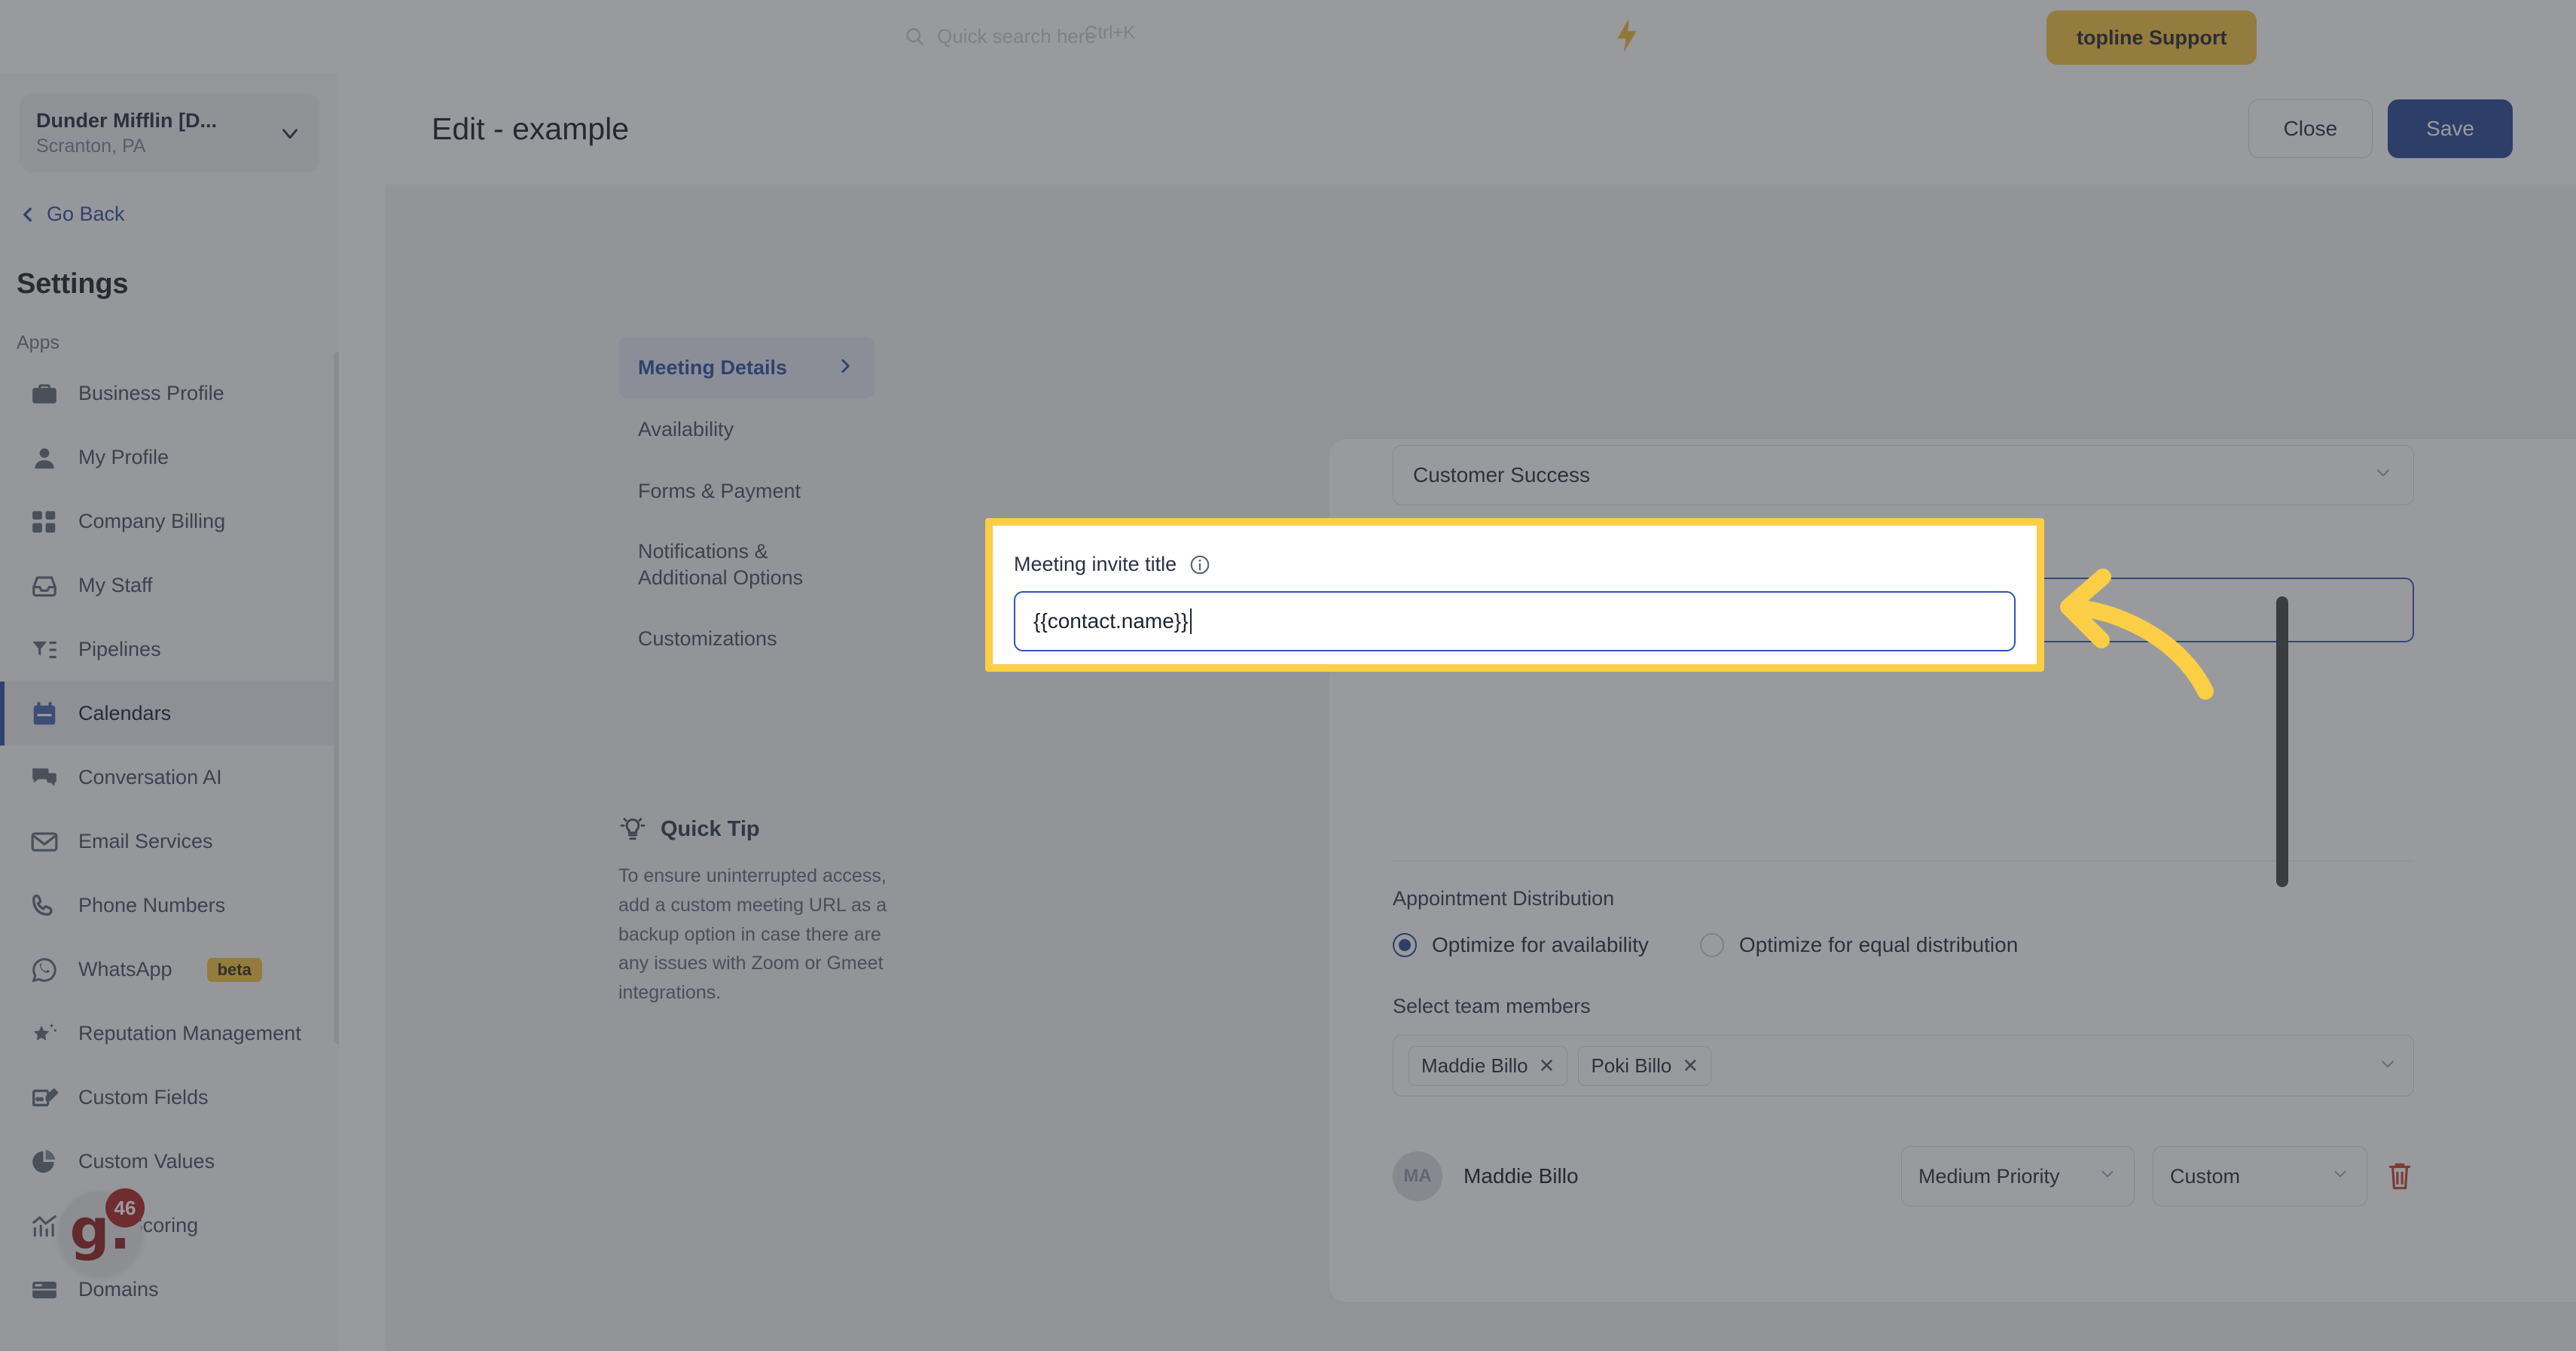 The height and width of the screenshot is (1351, 2576). What do you see at coordinates (170, 586) in the screenshot?
I see `sidebar-item-my-staff: My Staff` at bounding box center [170, 586].